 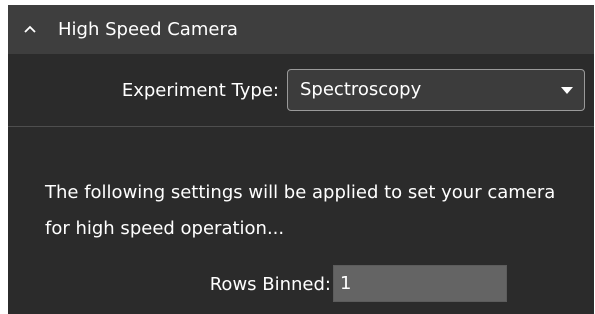 I want to click on experiment-type-label: Experiment Type:, so click(x=200, y=90).